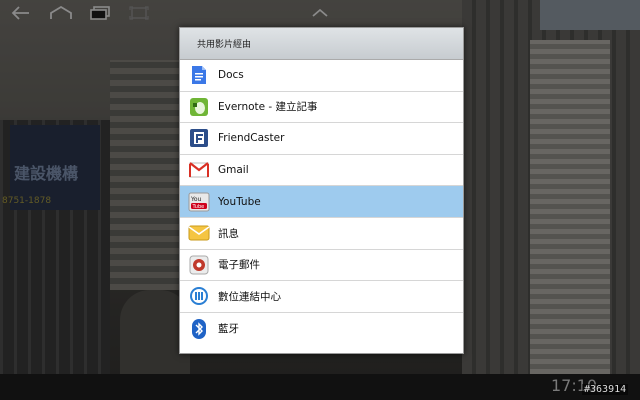 The width and height of the screenshot is (640, 400). Describe the element at coordinates (199, 75) in the screenshot. I see `docs-icon` at that location.